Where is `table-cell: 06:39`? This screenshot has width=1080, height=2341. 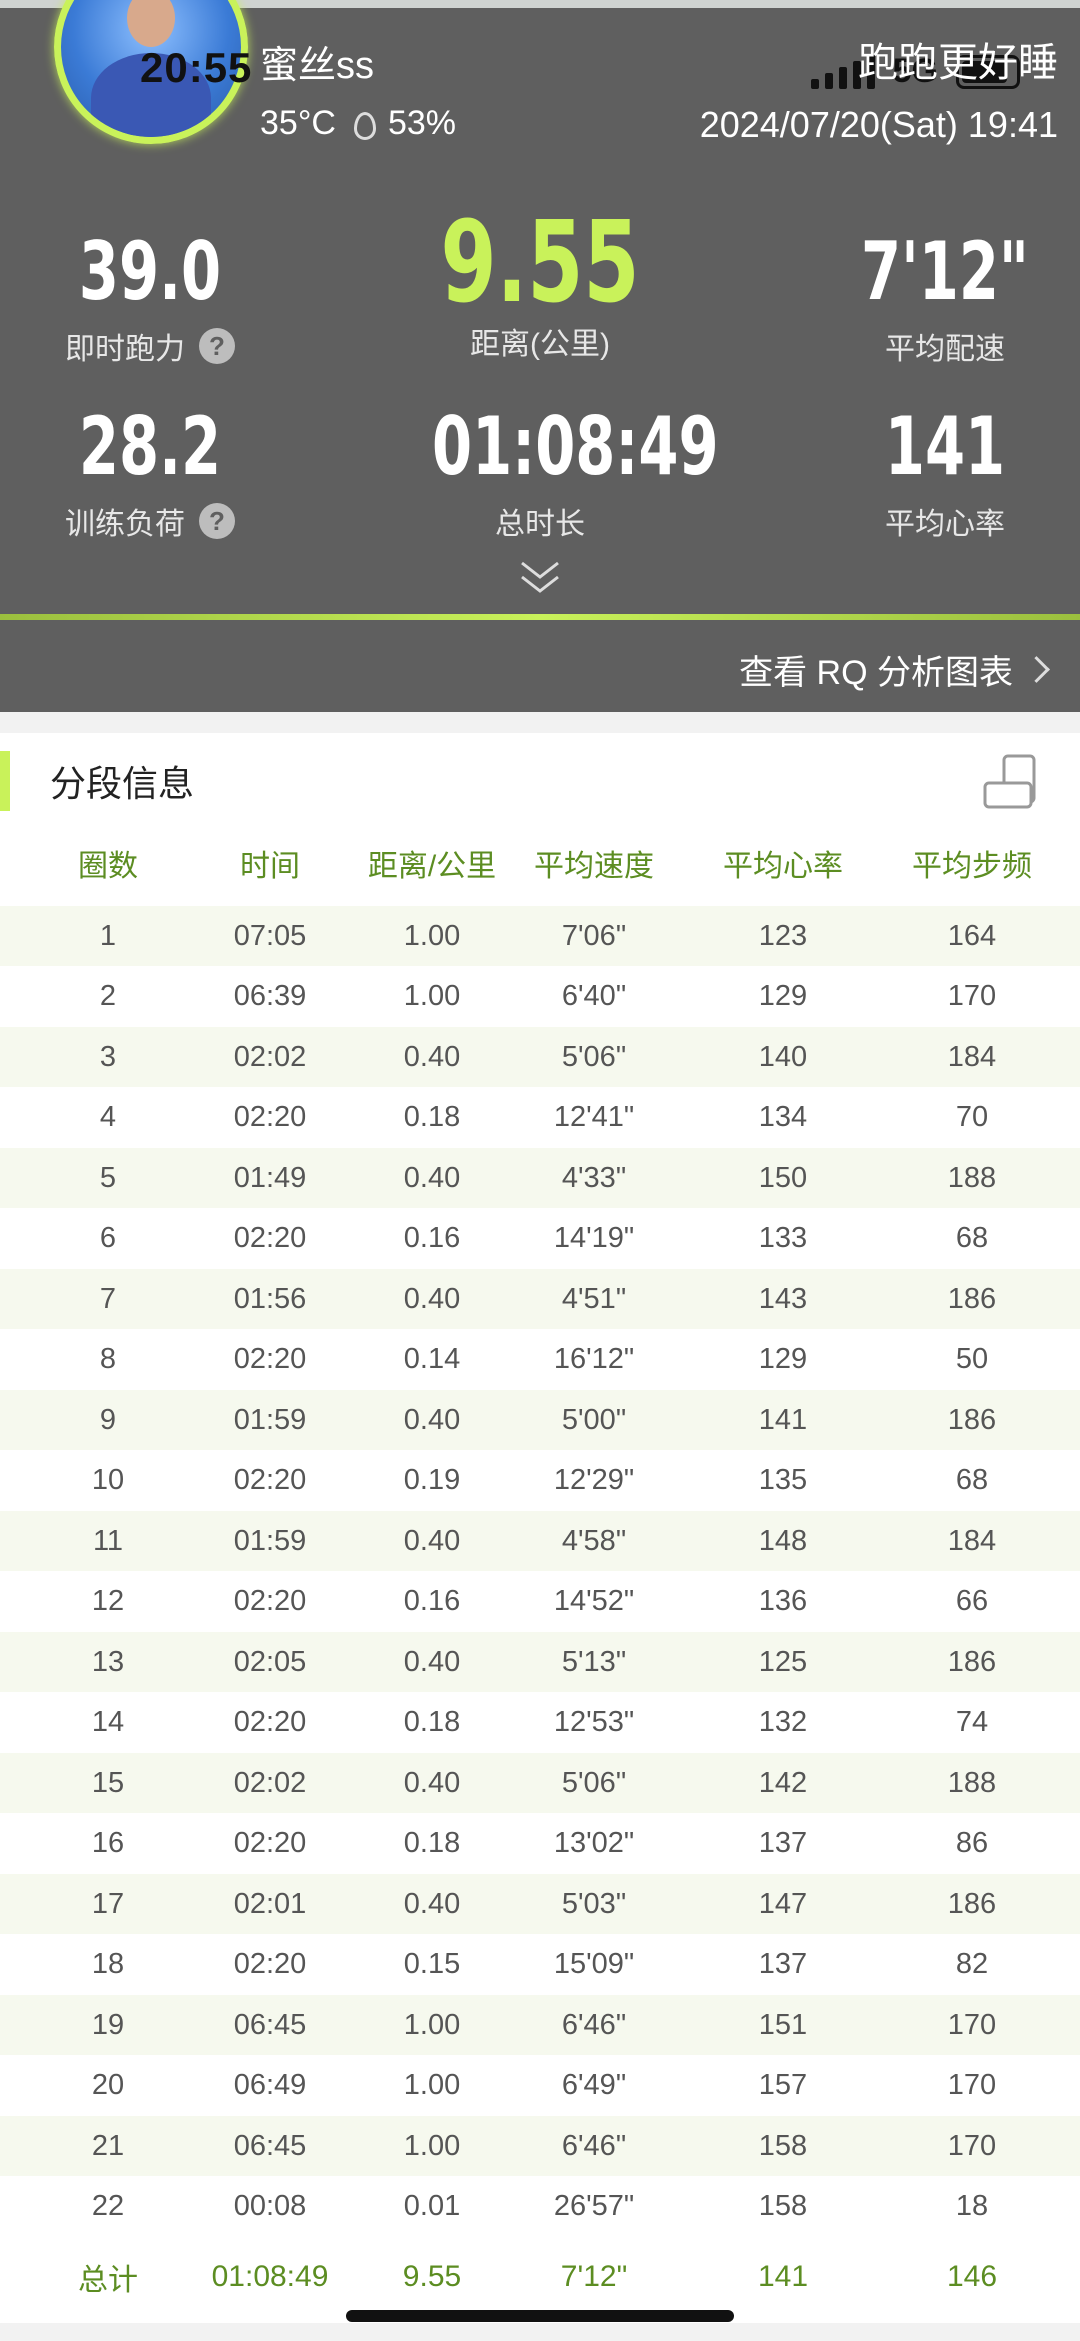
table-cell: 06:39 is located at coordinates (270, 996).